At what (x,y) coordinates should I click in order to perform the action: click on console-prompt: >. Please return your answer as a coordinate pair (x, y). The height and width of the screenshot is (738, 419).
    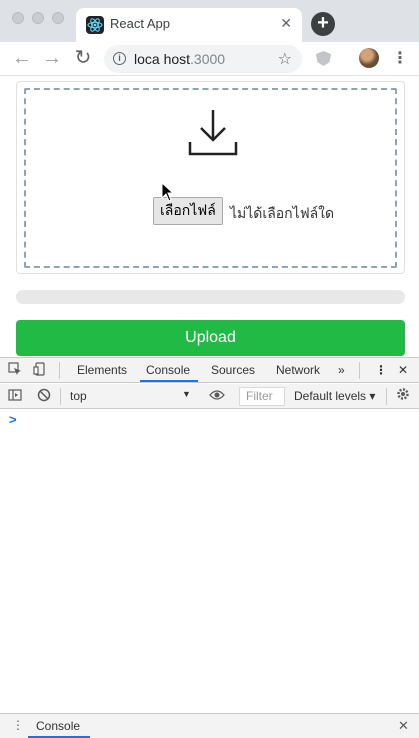
    Looking at the image, I should click on (13, 419).